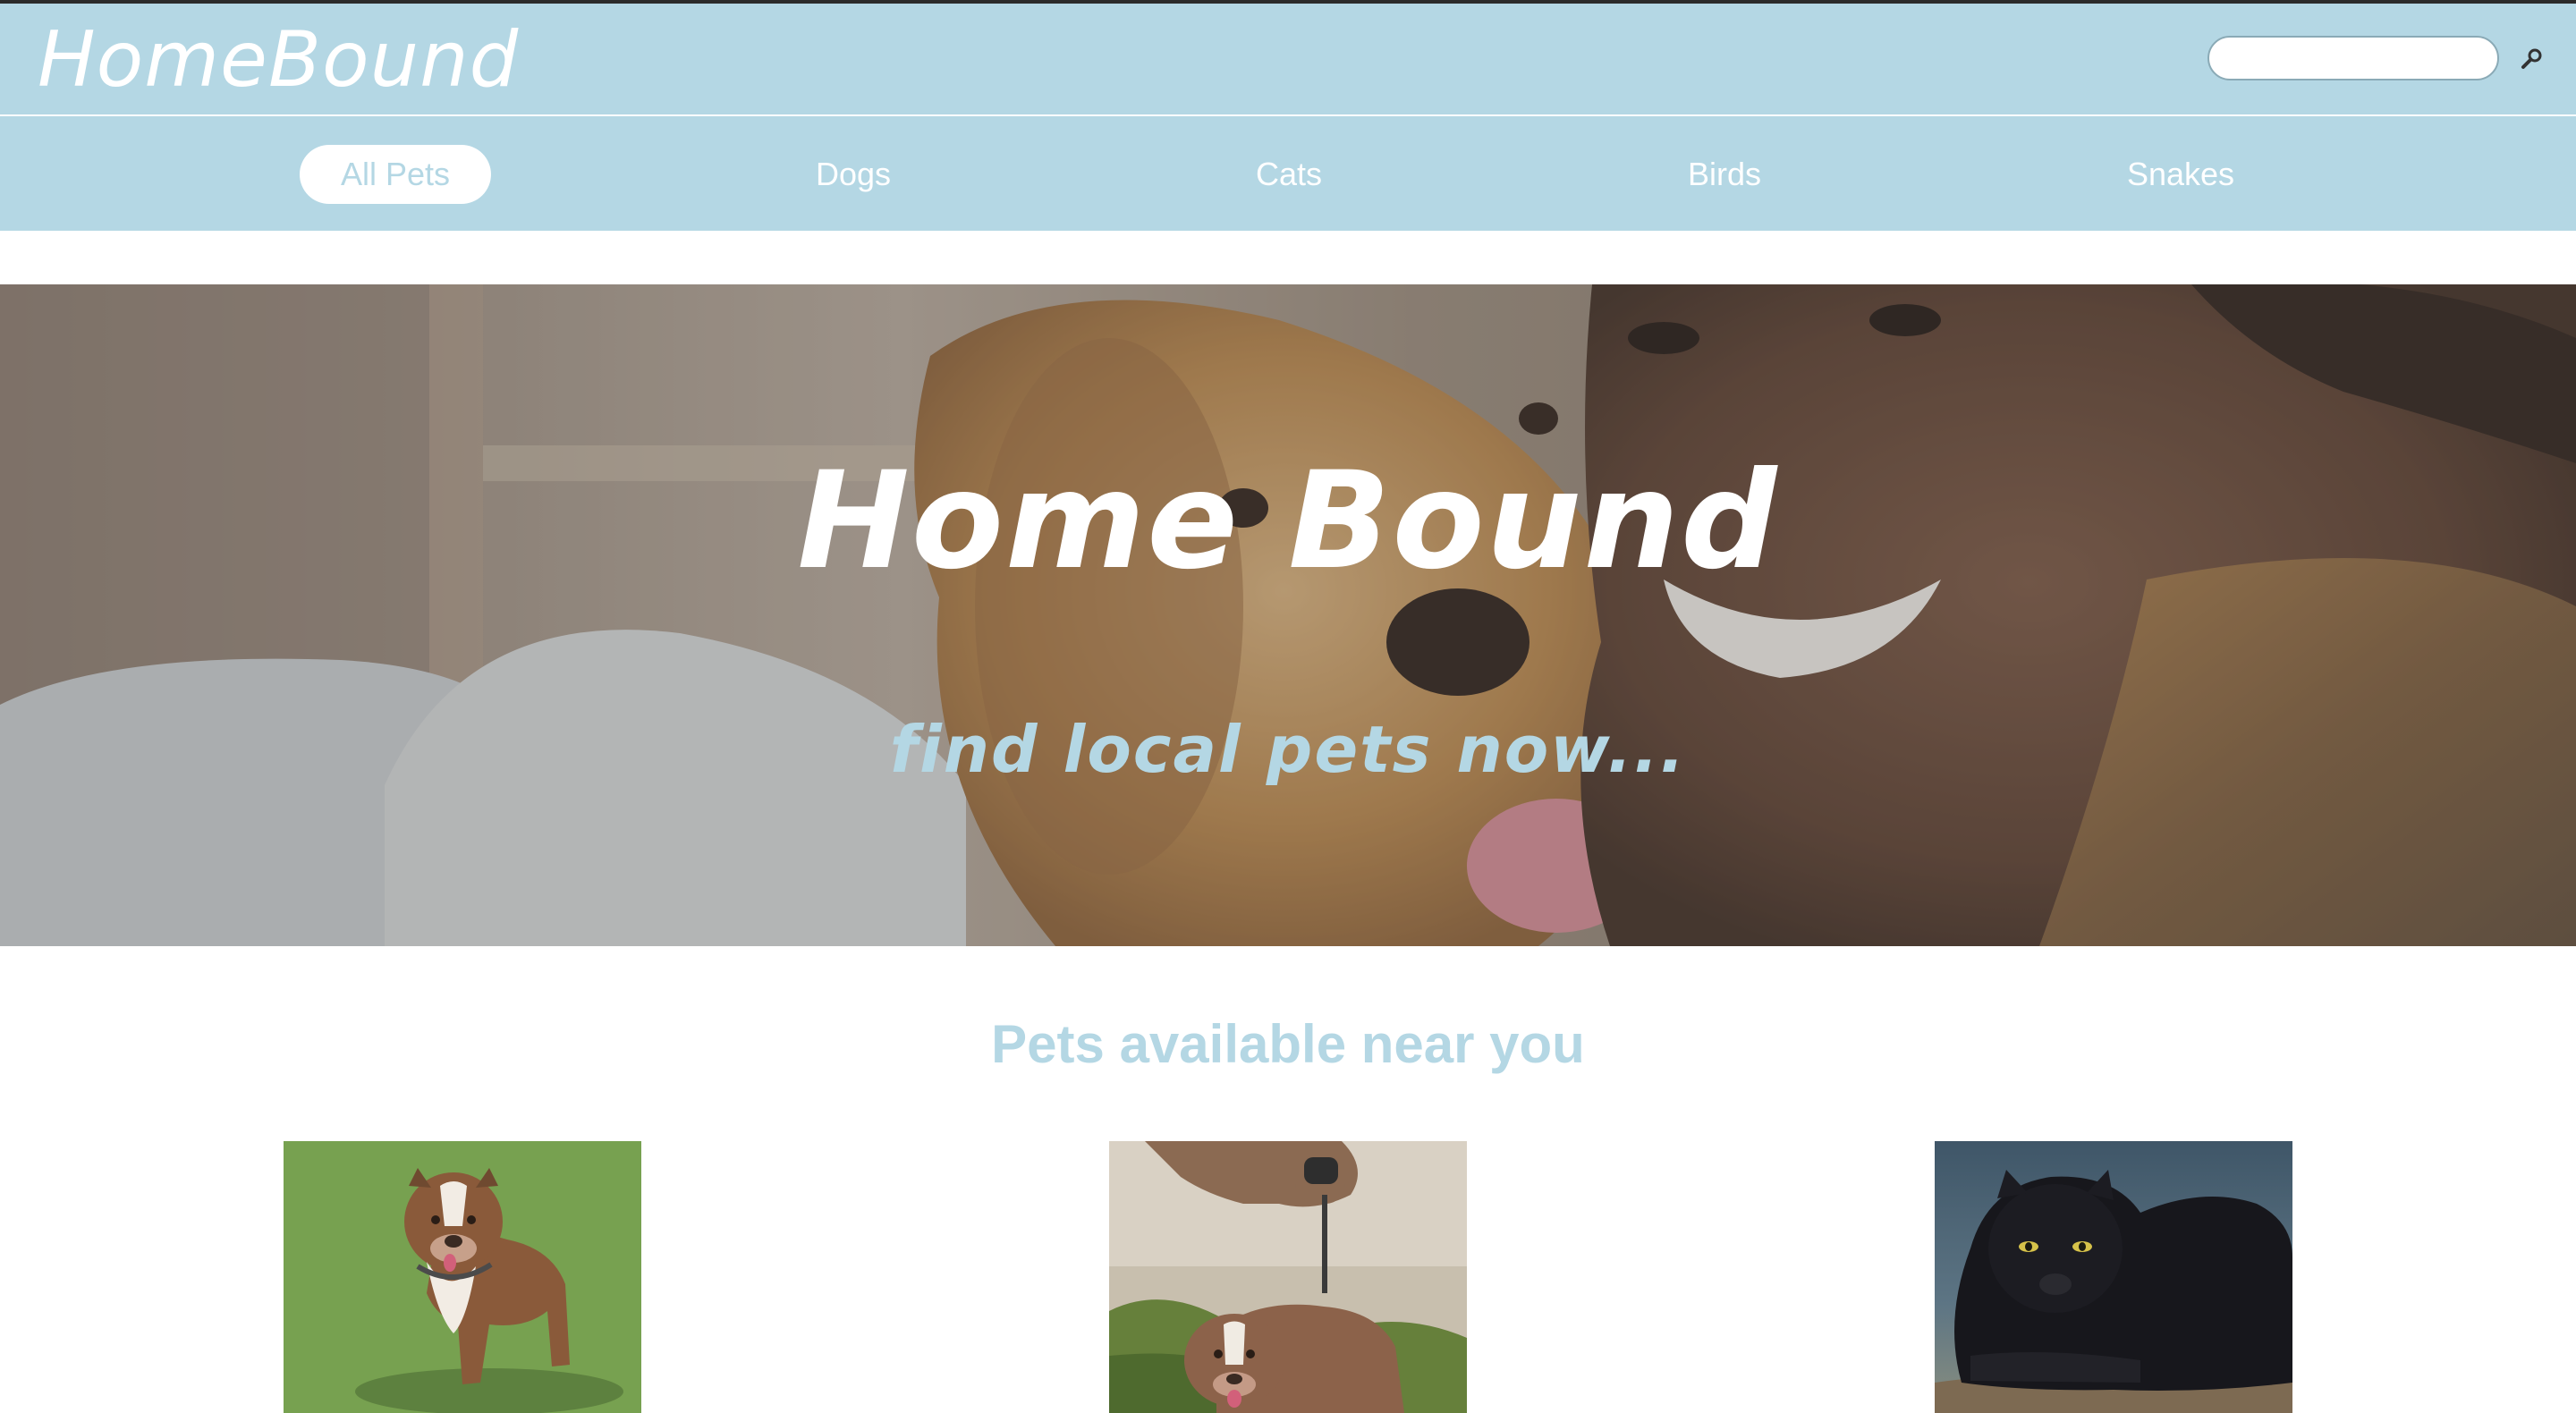 The image size is (2576, 1413). I want to click on site-header: HomeBound, so click(1288, 59).